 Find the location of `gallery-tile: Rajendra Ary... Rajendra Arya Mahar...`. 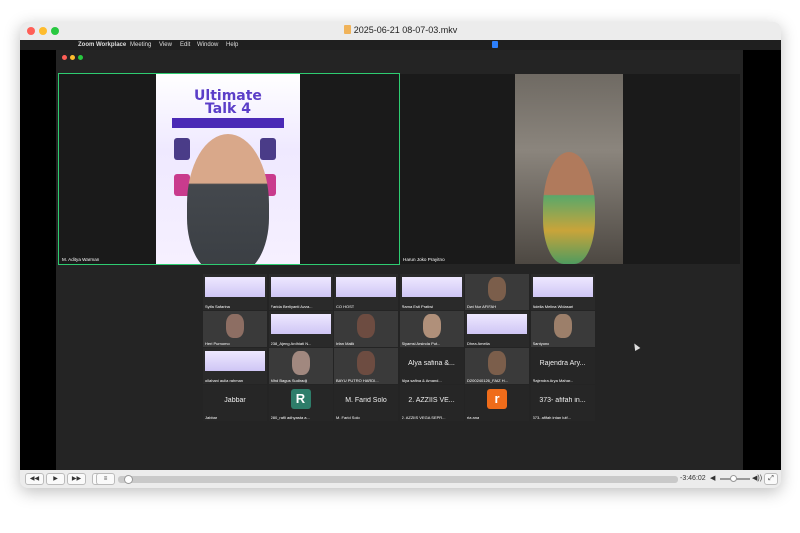

gallery-tile: Rajendra Ary... Rajendra Arya Mahar... is located at coordinates (562, 366).